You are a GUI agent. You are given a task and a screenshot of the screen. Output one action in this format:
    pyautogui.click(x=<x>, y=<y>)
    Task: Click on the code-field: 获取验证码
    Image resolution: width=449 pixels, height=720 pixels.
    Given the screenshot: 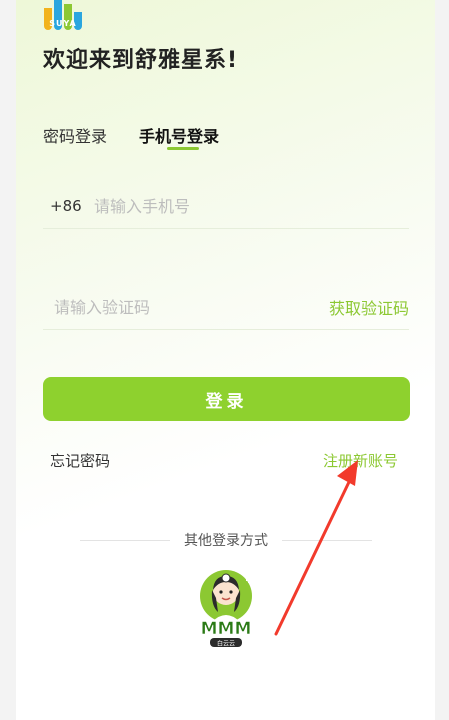 What is the action you would take?
    pyautogui.click(x=226, y=307)
    